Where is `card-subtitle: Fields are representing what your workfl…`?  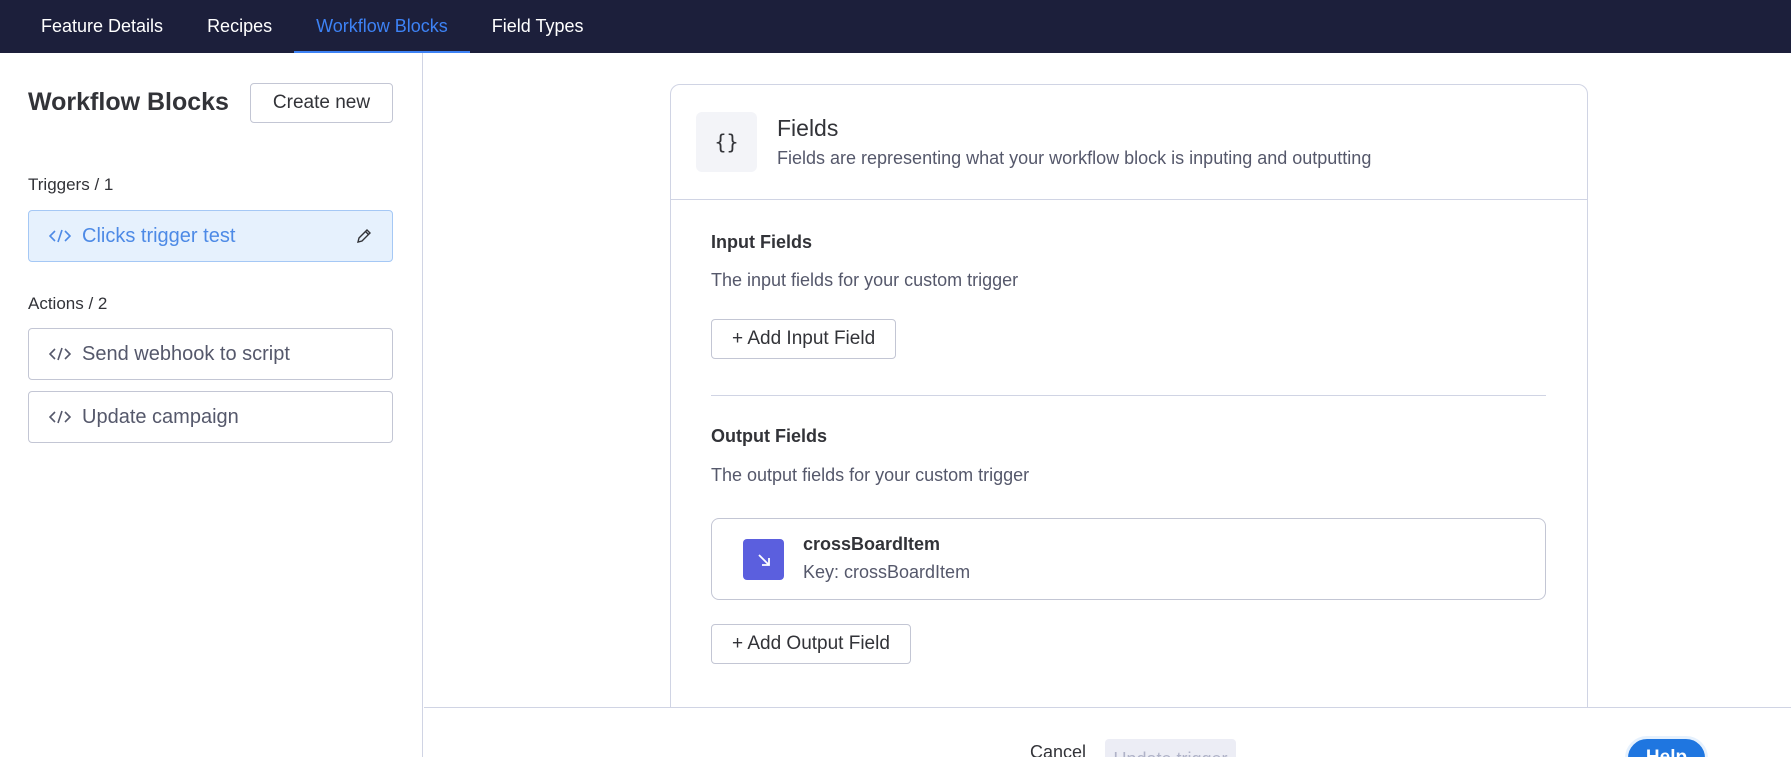 card-subtitle: Fields are representing what your workfl… is located at coordinates (1074, 158).